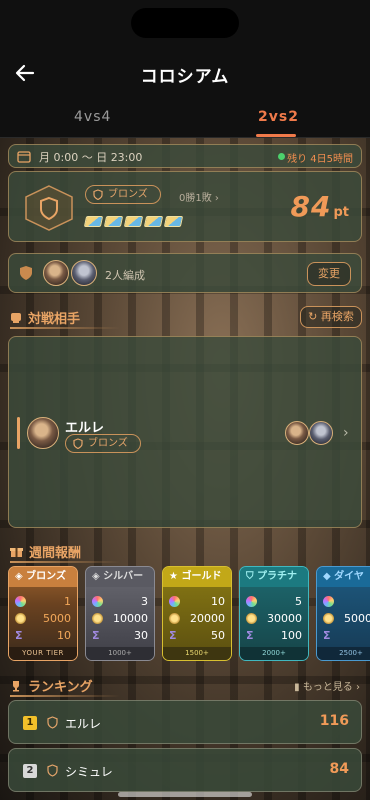 The width and height of the screenshot is (370, 800). I want to click on live-status-dot, so click(281, 156).